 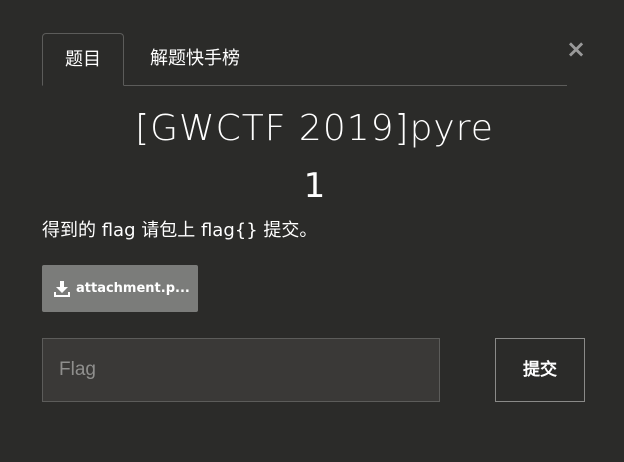 I want to click on flag-input, so click(x=241, y=370).